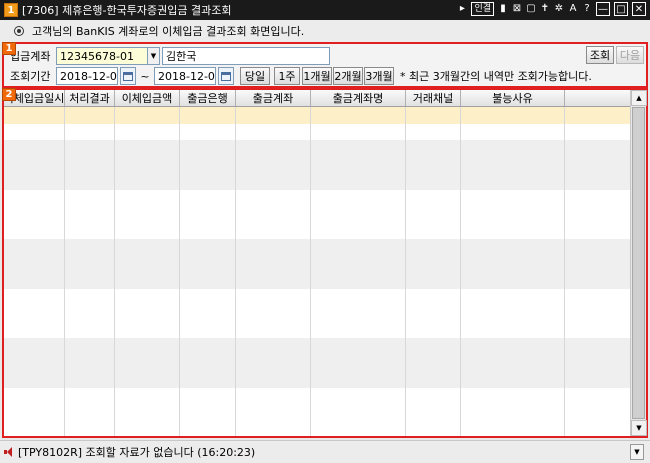 This screenshot has width=650, height=463. Describe the element at coordinates (639, 98) in the screenshot. I see `scroll-up-icon: ▲` at that location.